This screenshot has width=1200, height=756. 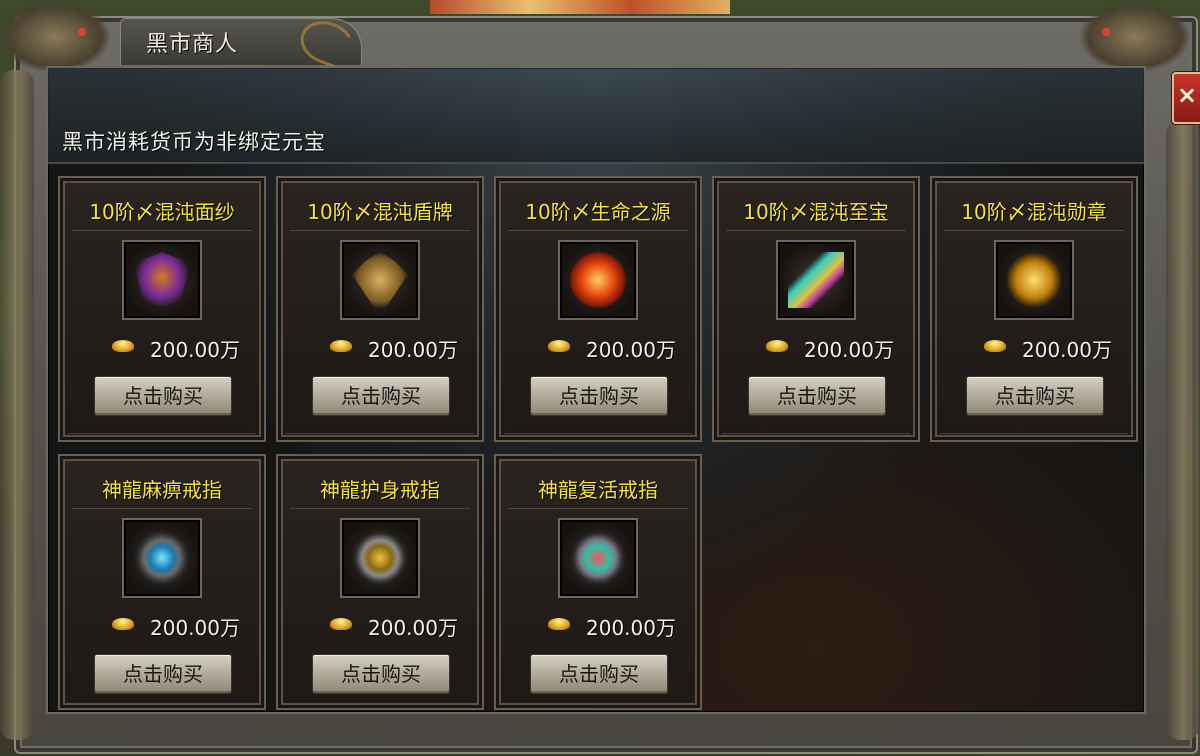 I want to click on shop-item-card: 神龍护身戒指 200.00万 点击购买, so click(x=380, y=582).